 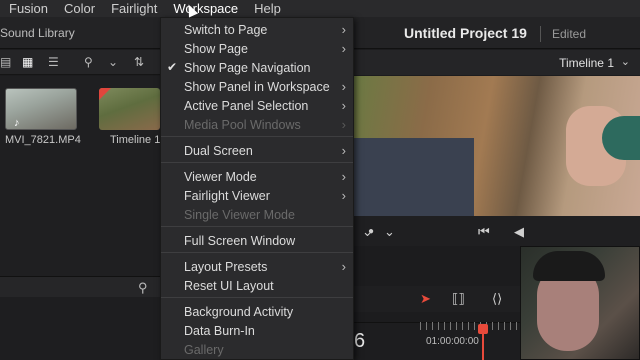 I want to click on clip-thumbnail: ♪, so click(x=41, y=109).